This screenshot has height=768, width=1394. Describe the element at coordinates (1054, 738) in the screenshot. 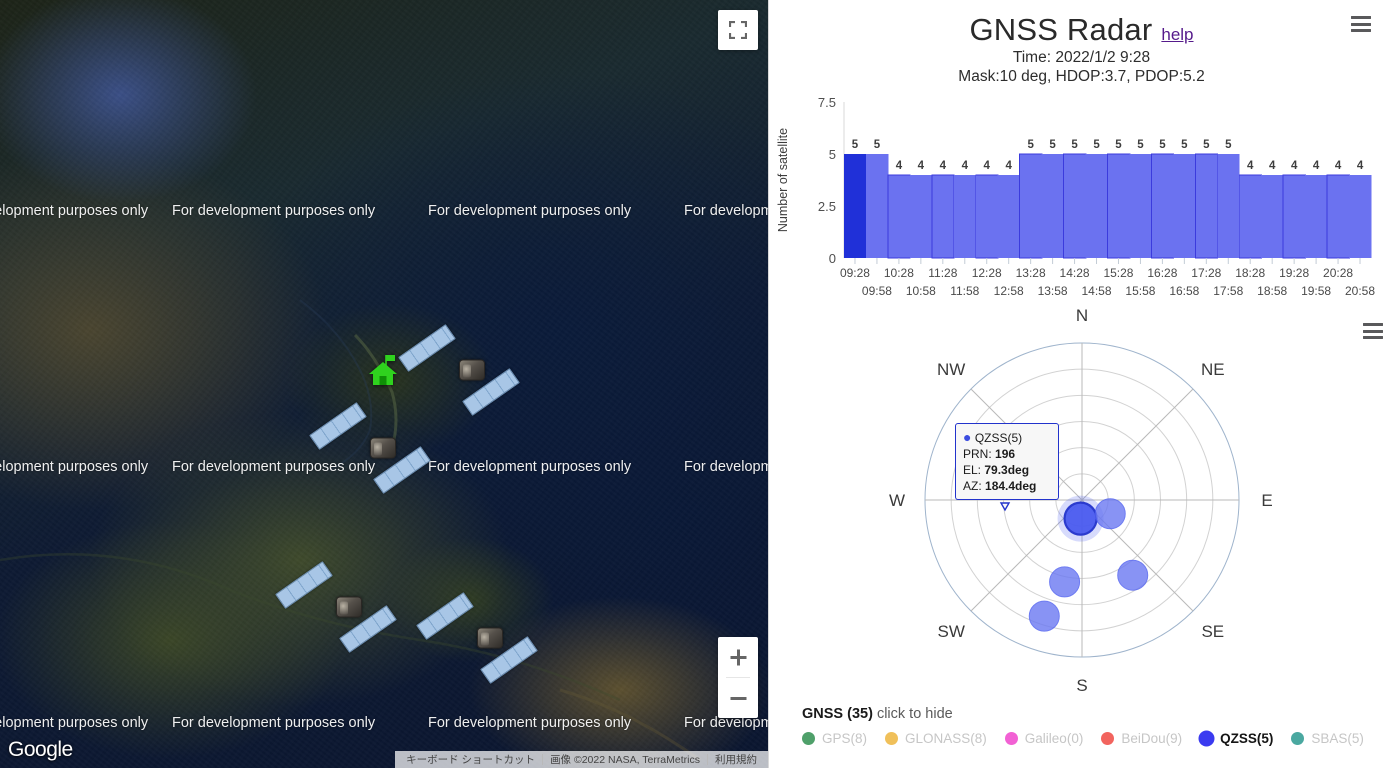

I see `legend-item-label: Galileo(0)` at that location.